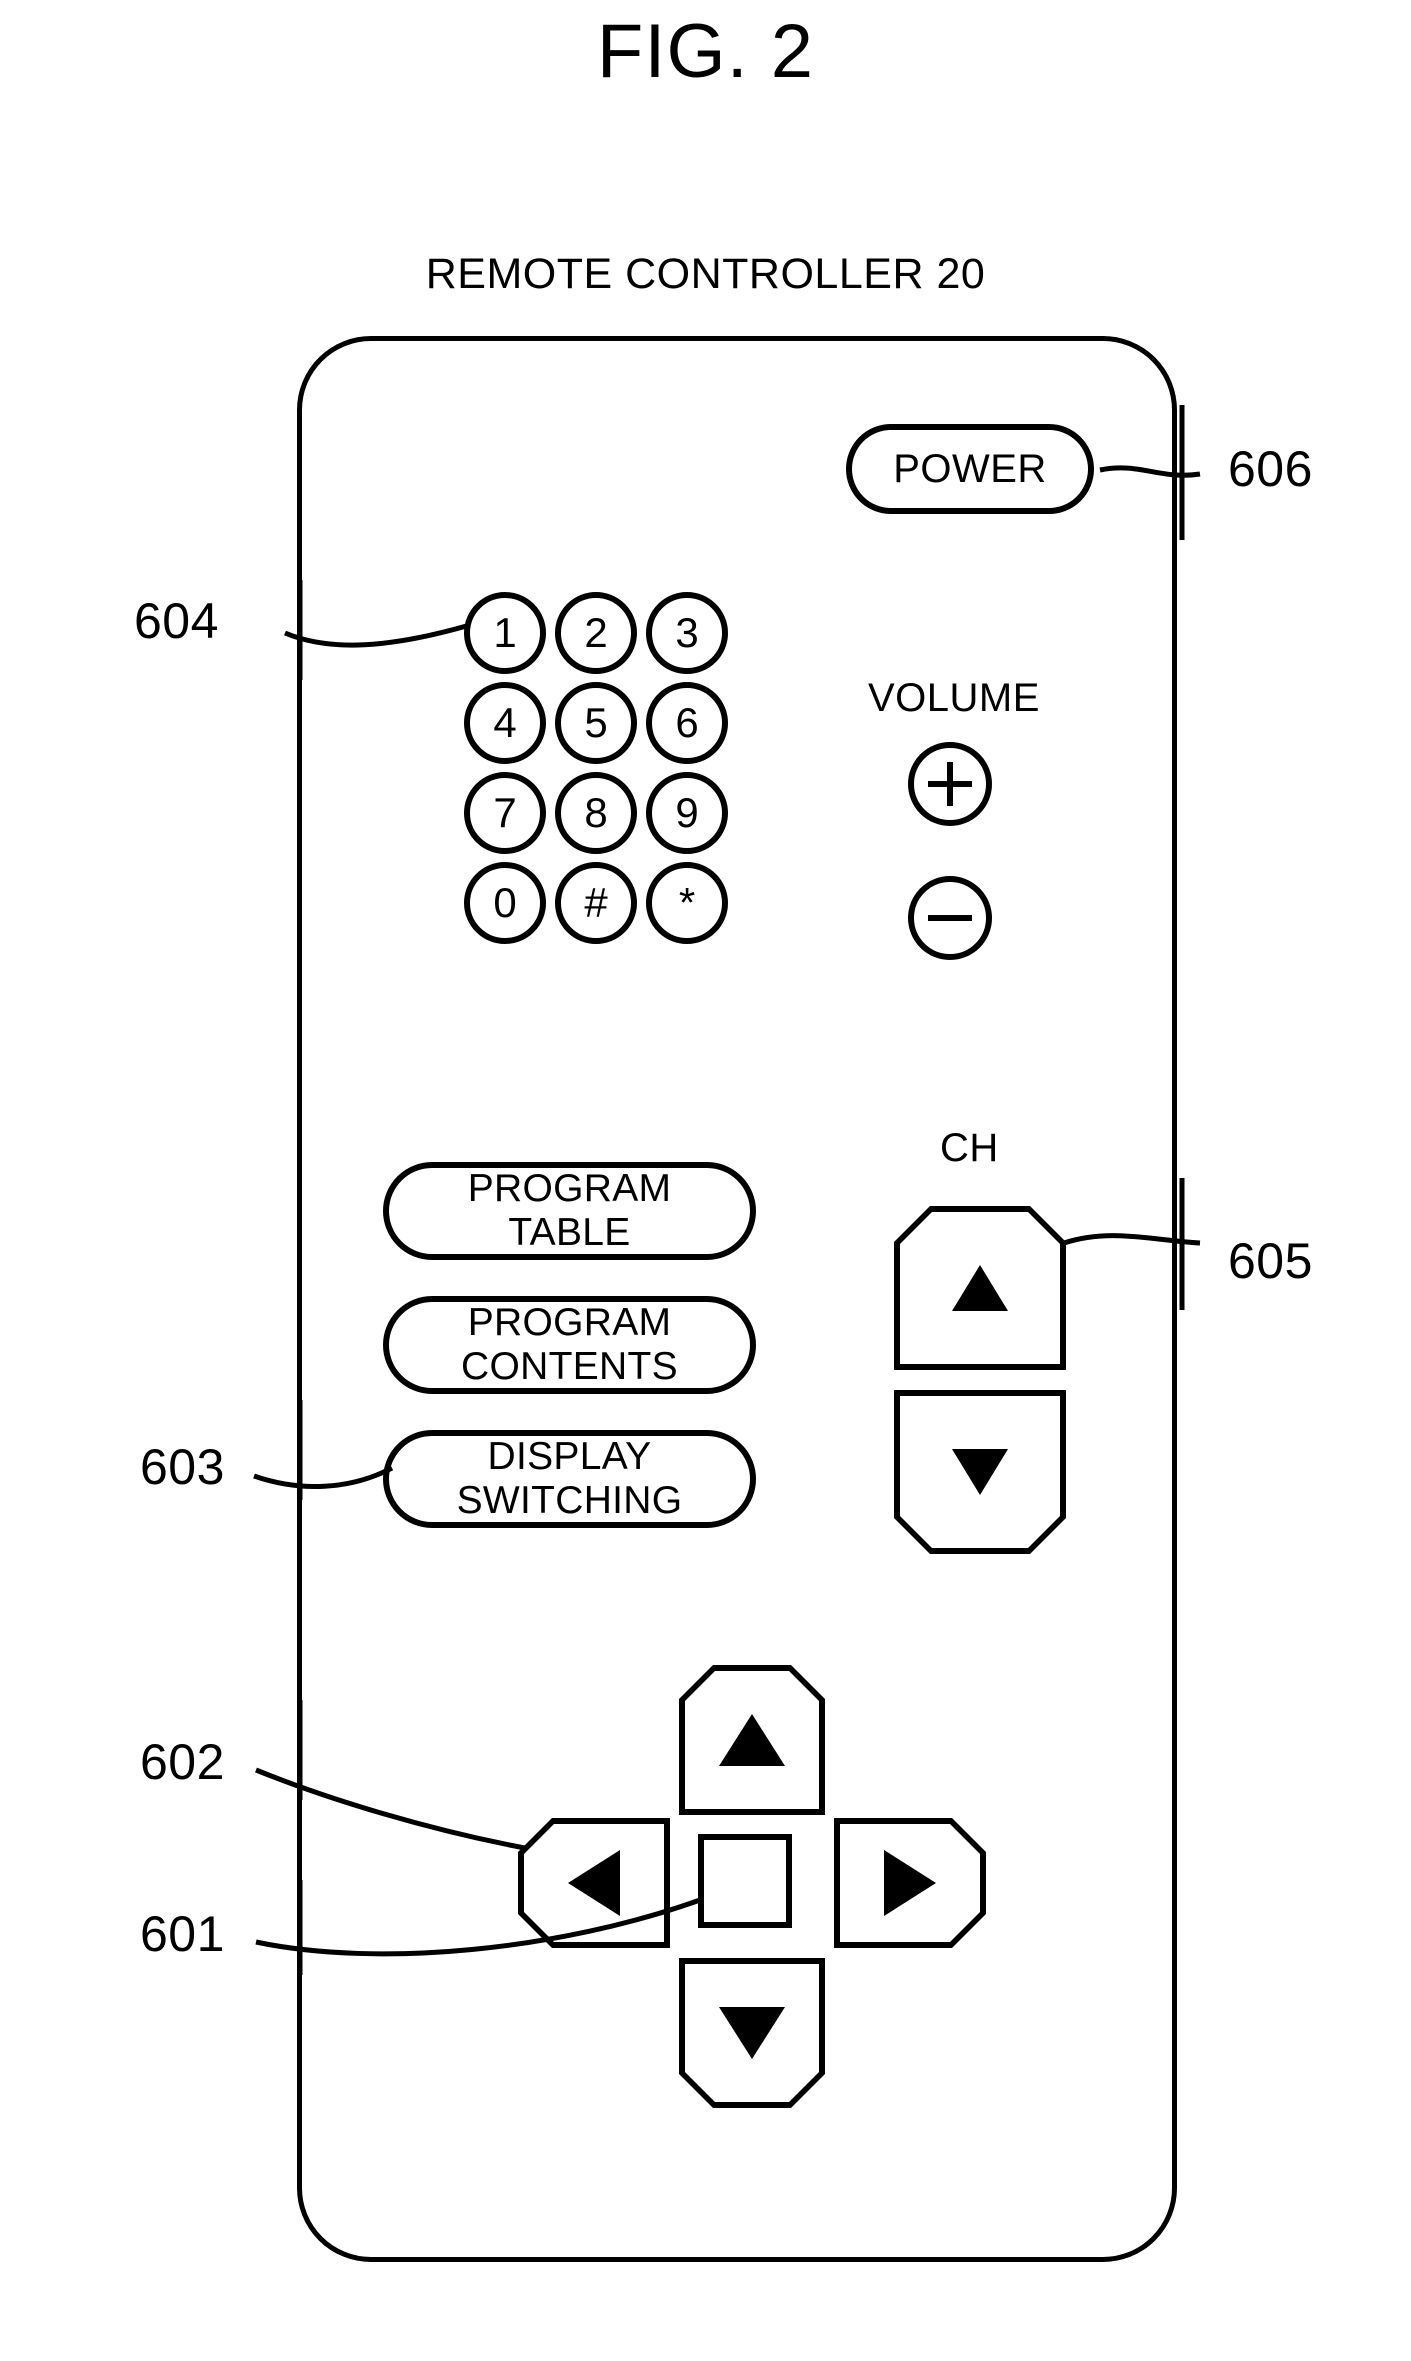 The image size is (1411, 2361). What do you see at coordinates (705, 51) in the screenshot?
I see `figure-title: FIG. 2` at bounding box center [705, 51].